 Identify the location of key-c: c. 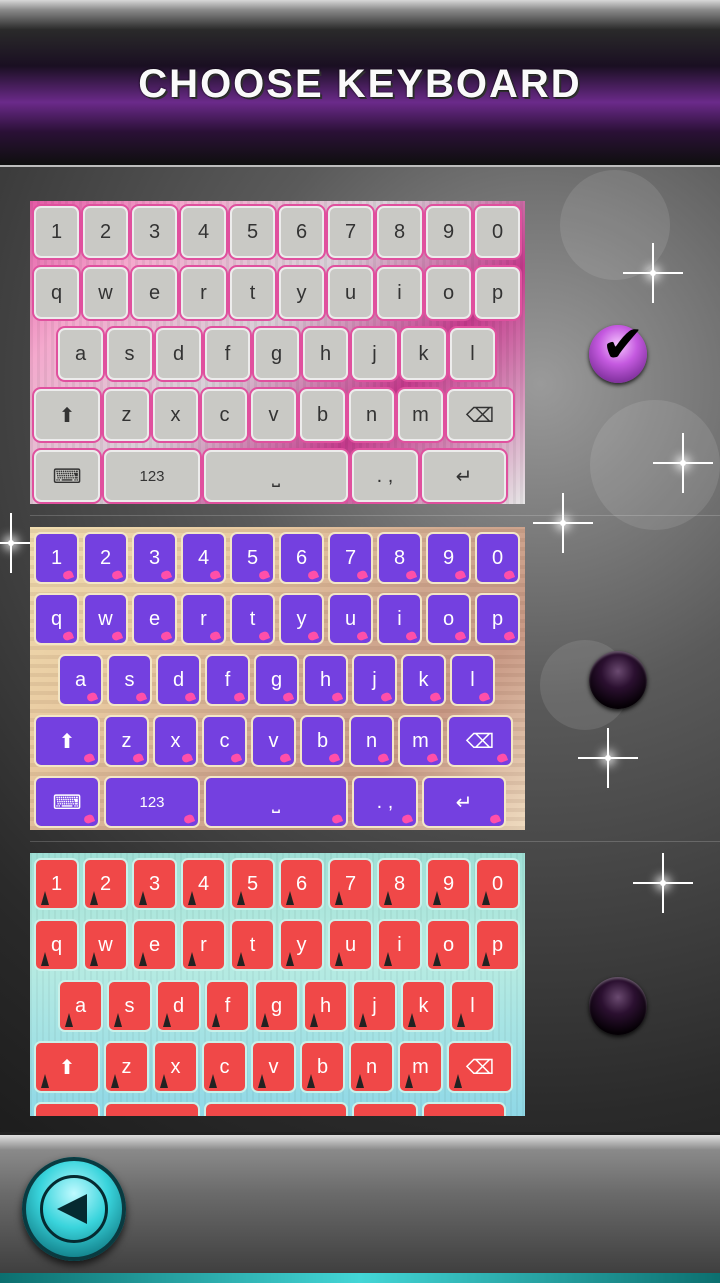
(224, 415).